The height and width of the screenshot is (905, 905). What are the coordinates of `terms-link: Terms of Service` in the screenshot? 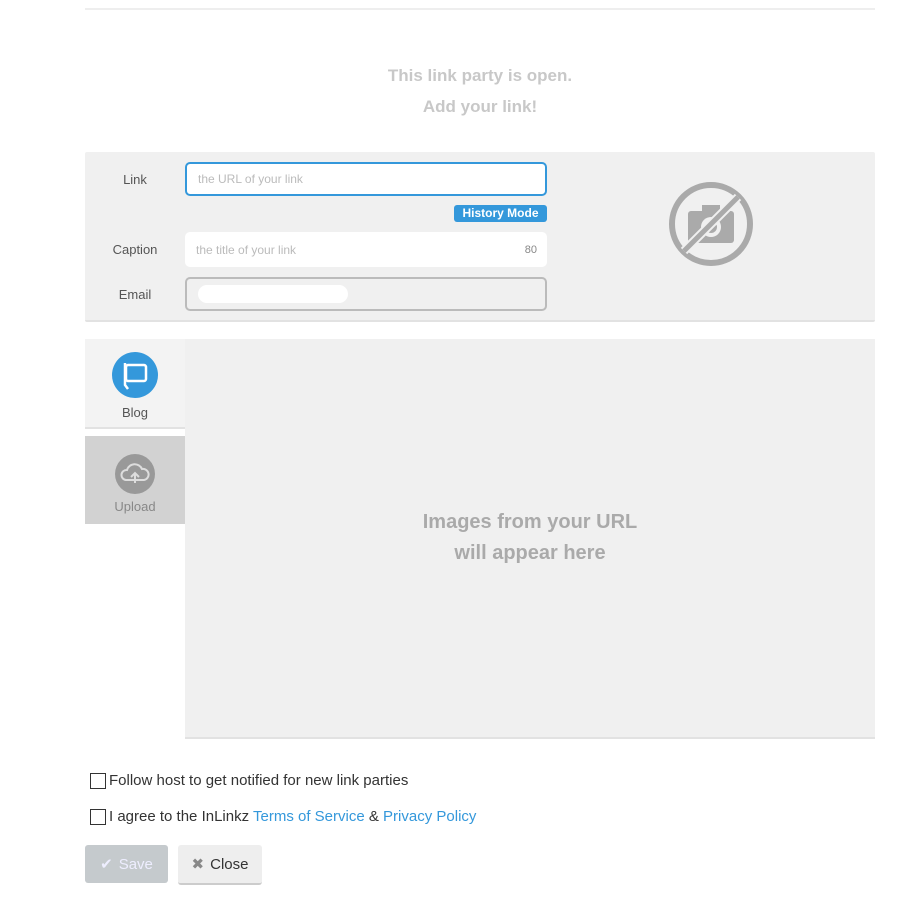 It's located at (309, 816).